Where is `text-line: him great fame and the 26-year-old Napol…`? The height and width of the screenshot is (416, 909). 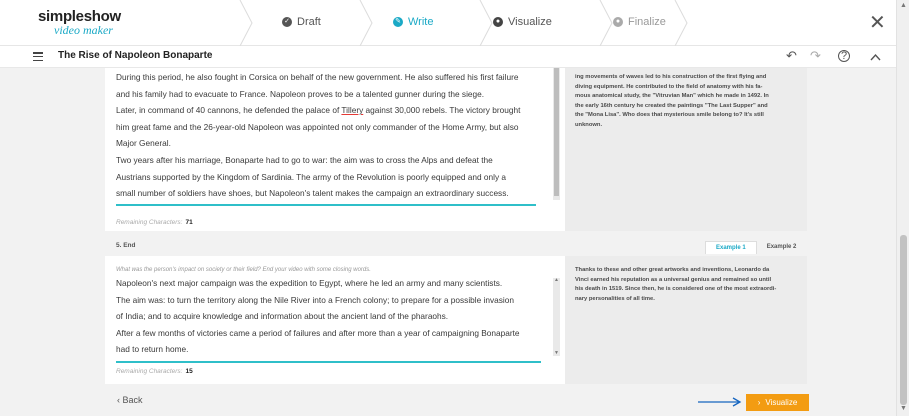
text-line: him great fame and the 26-year-old Napol… is located at coordinates (317, 126).